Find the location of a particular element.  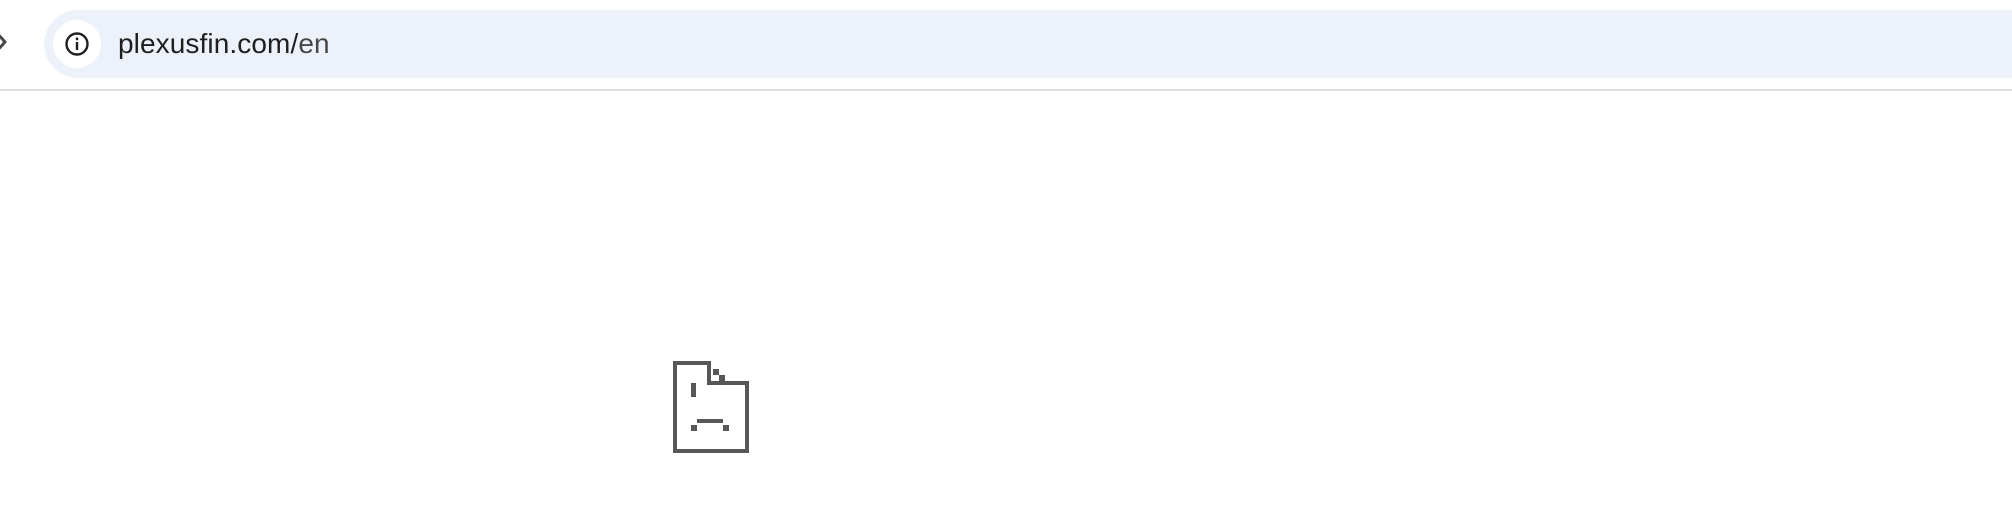

url-path: en is located at coordinates (314, 43).